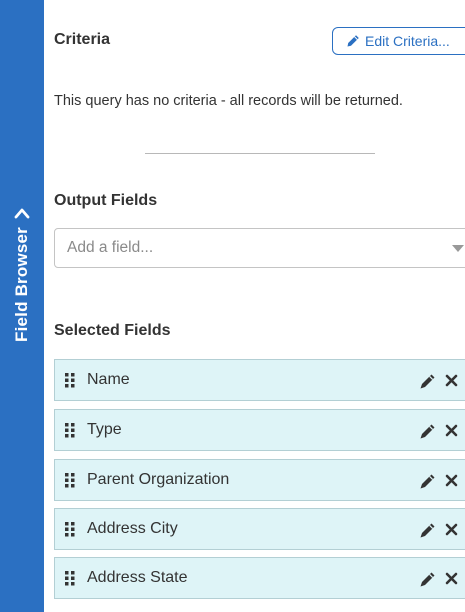 The image size is (465, 612). I want to click on field-label: Name, so click(108, 379).